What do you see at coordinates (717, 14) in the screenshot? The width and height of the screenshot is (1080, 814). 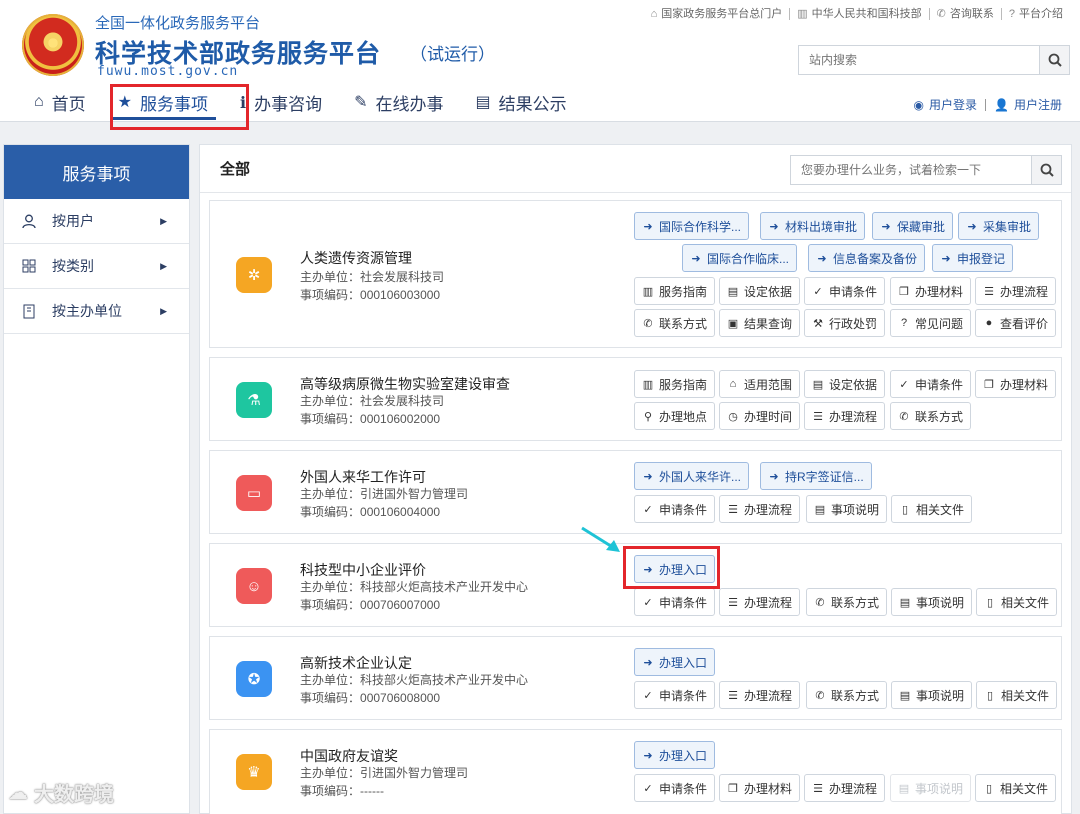 I see `top-link-portal: ⌂ 国家政务服务平台总门户` at bounding box center [717, 14].